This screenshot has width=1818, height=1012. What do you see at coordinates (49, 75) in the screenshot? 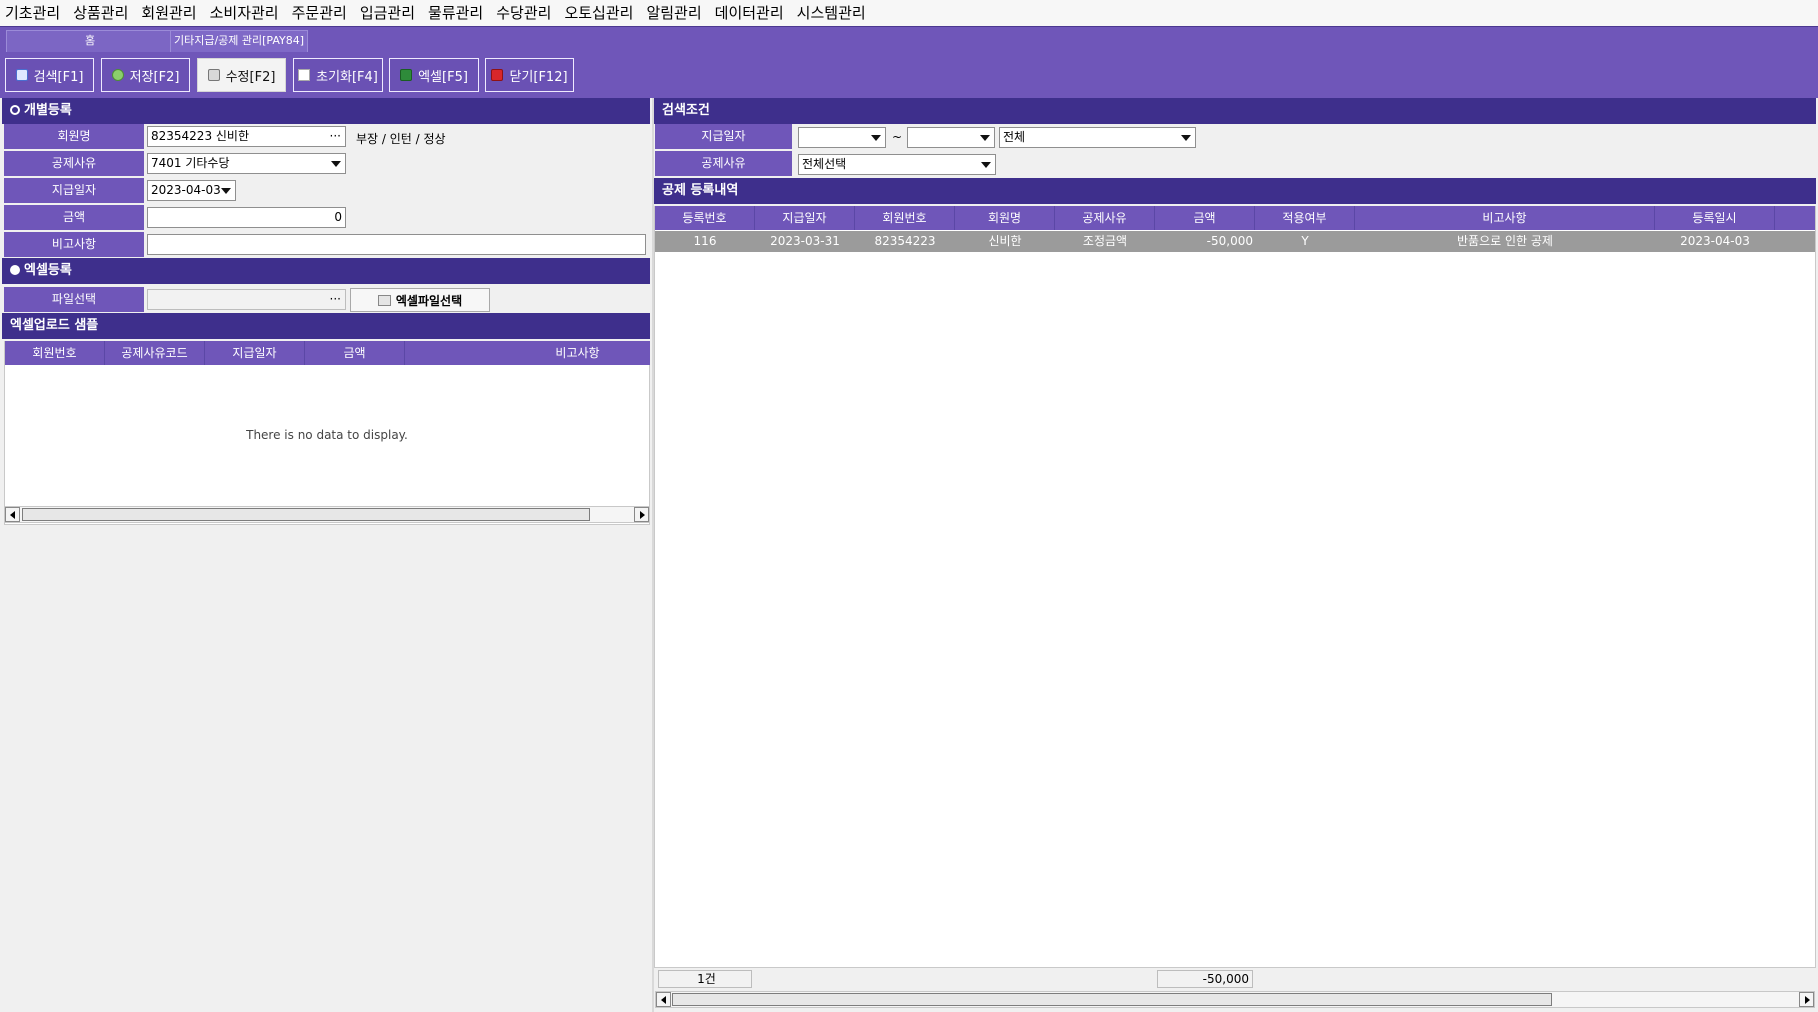
I see `search-button: 검색[F1]` at bounding box center [49, 75].